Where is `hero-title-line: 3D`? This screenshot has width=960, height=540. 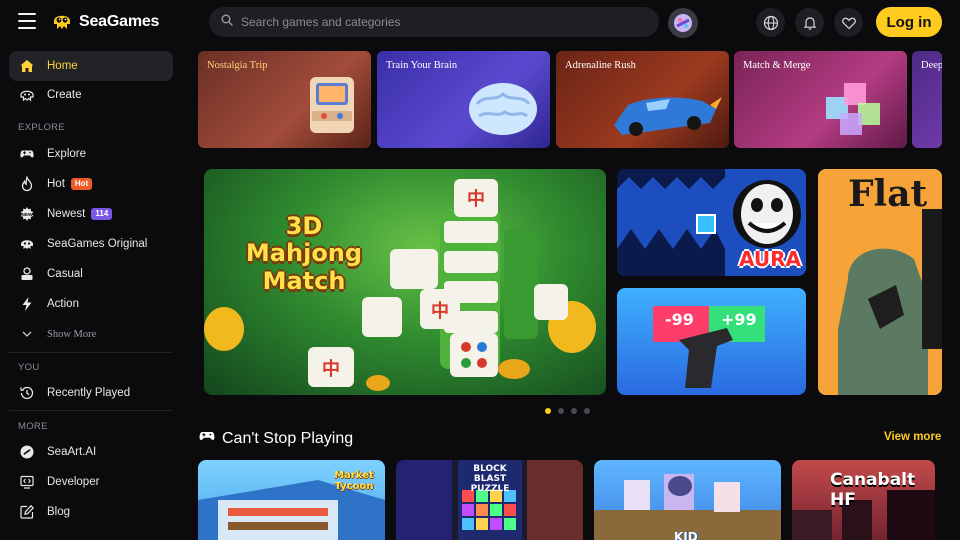
hero-title-line: 3D is located at coordinates (304, 226).